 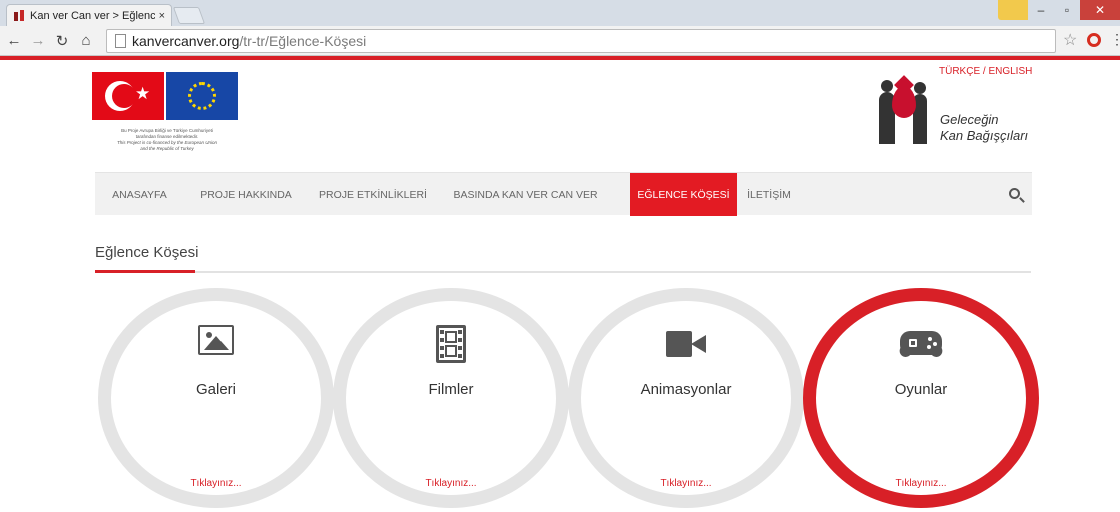 What do you see at coordinates (921, 345) in the screenshot?
I see `gamepad-icon` at bounding box center [921, 345].